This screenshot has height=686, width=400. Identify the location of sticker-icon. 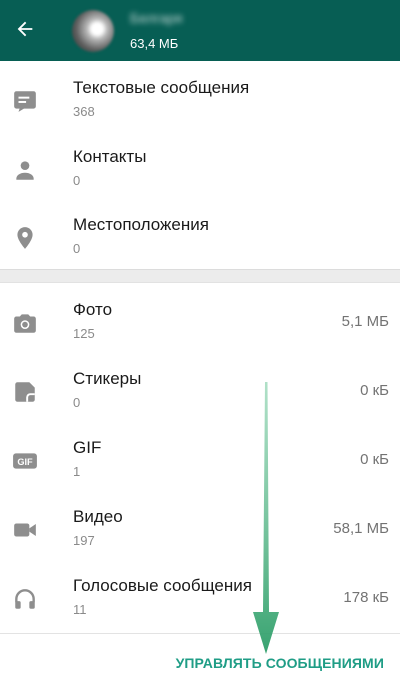
(25, 392).